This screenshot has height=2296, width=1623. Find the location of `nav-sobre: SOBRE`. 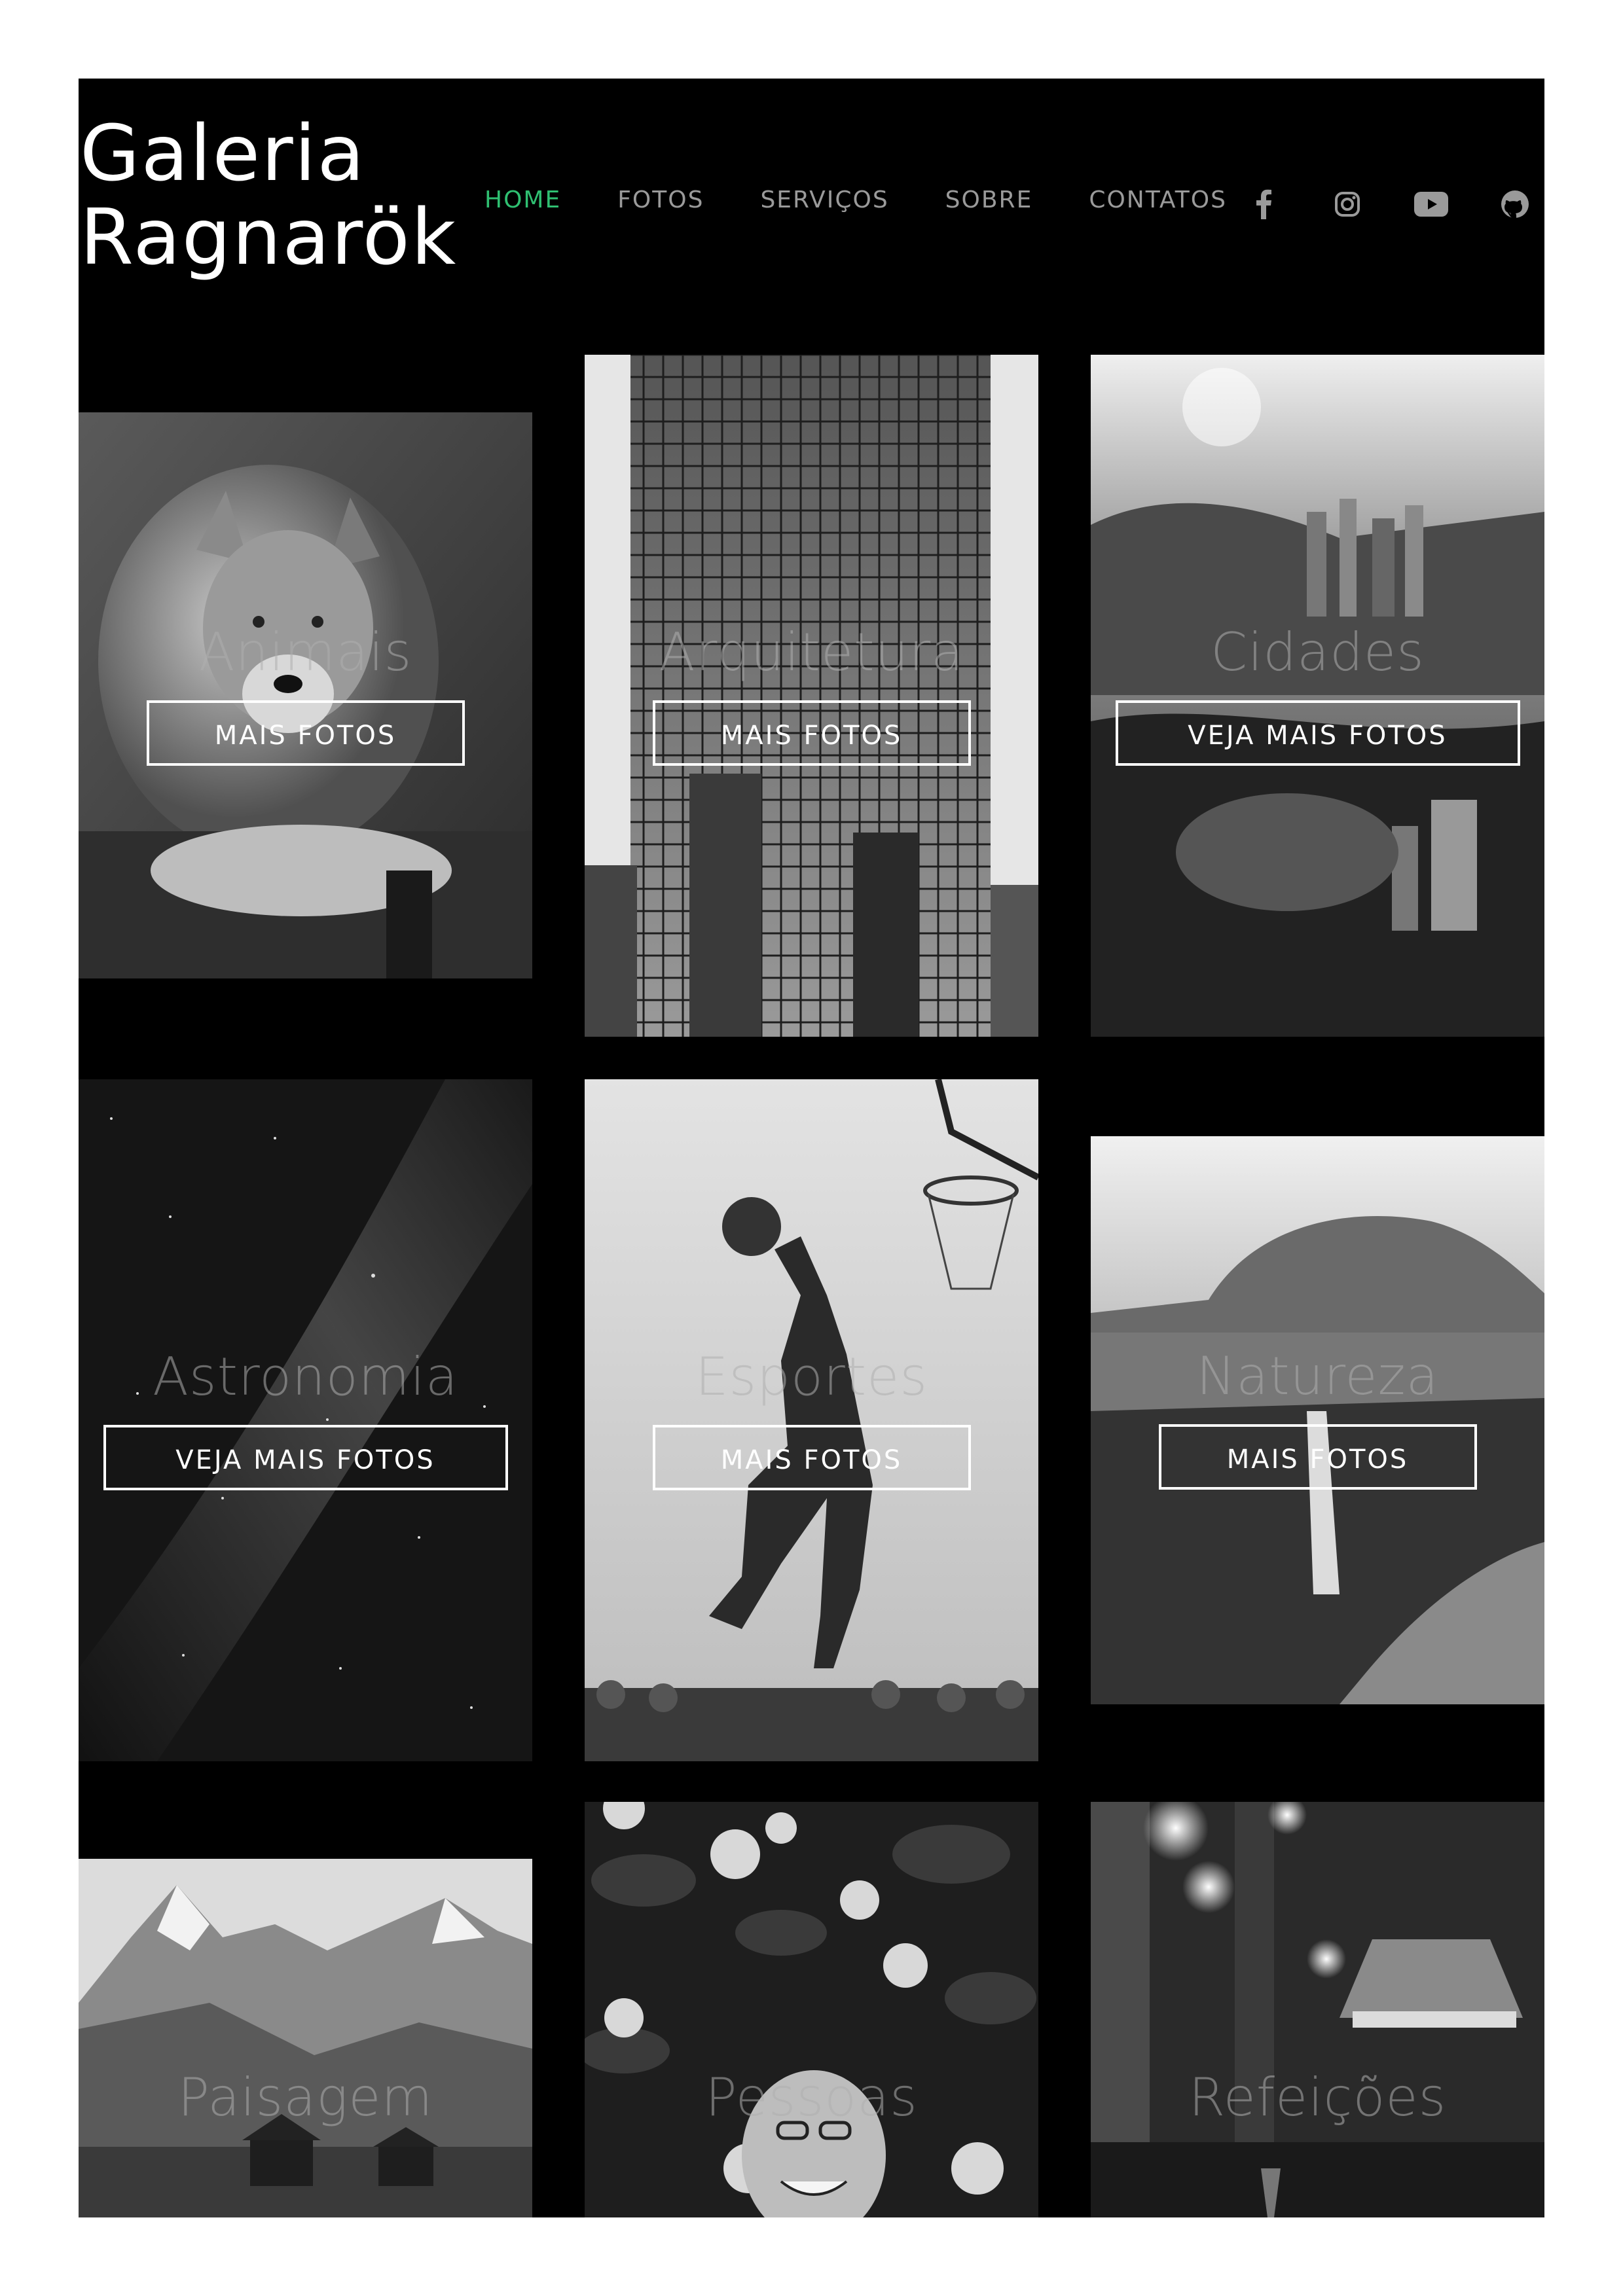

nav-sobre: SOBRE is located at coordinates (989, 200).